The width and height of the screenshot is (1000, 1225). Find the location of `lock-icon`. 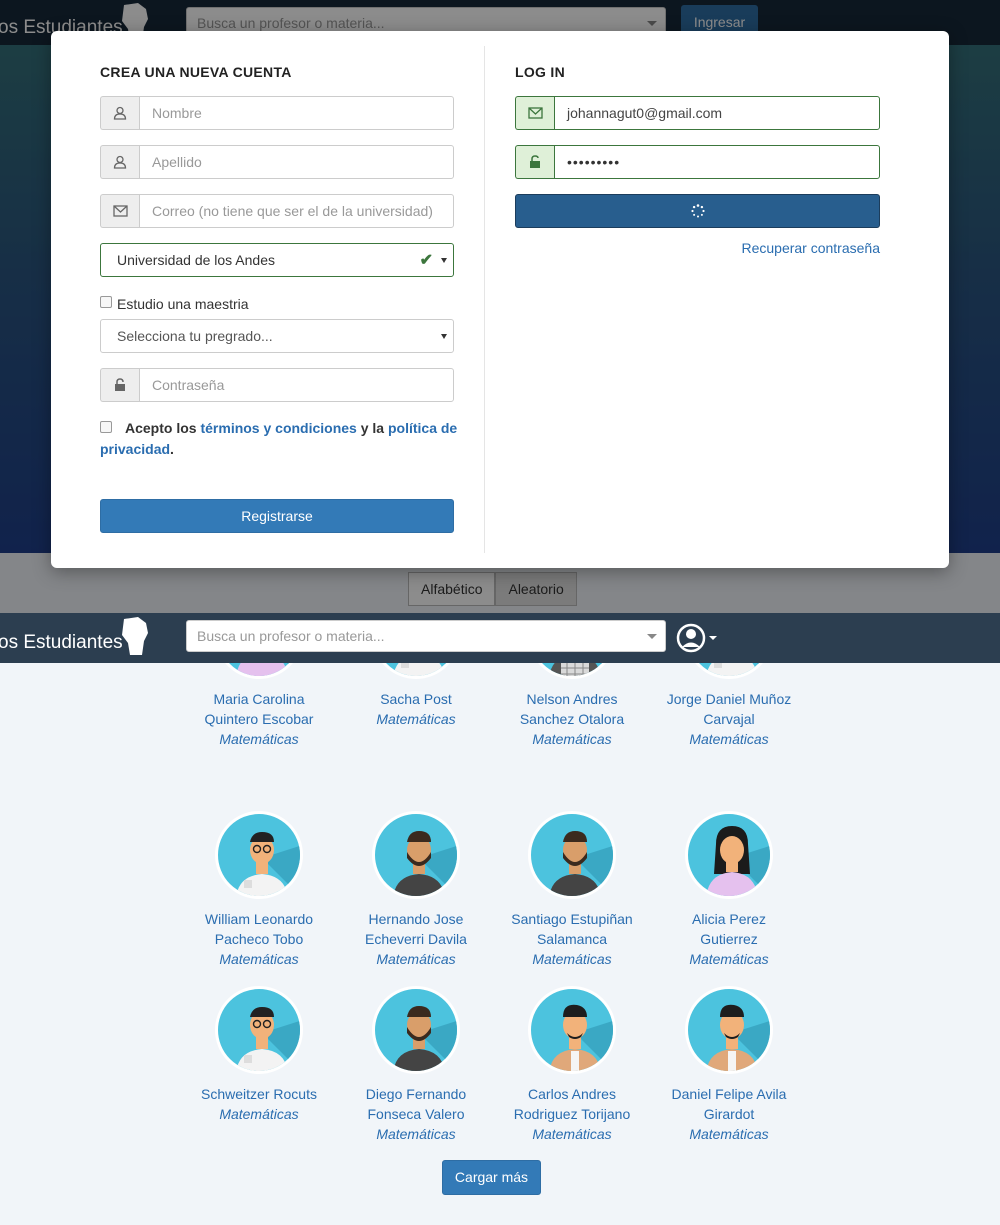

lock-icon is located at coordinates (119, 385).